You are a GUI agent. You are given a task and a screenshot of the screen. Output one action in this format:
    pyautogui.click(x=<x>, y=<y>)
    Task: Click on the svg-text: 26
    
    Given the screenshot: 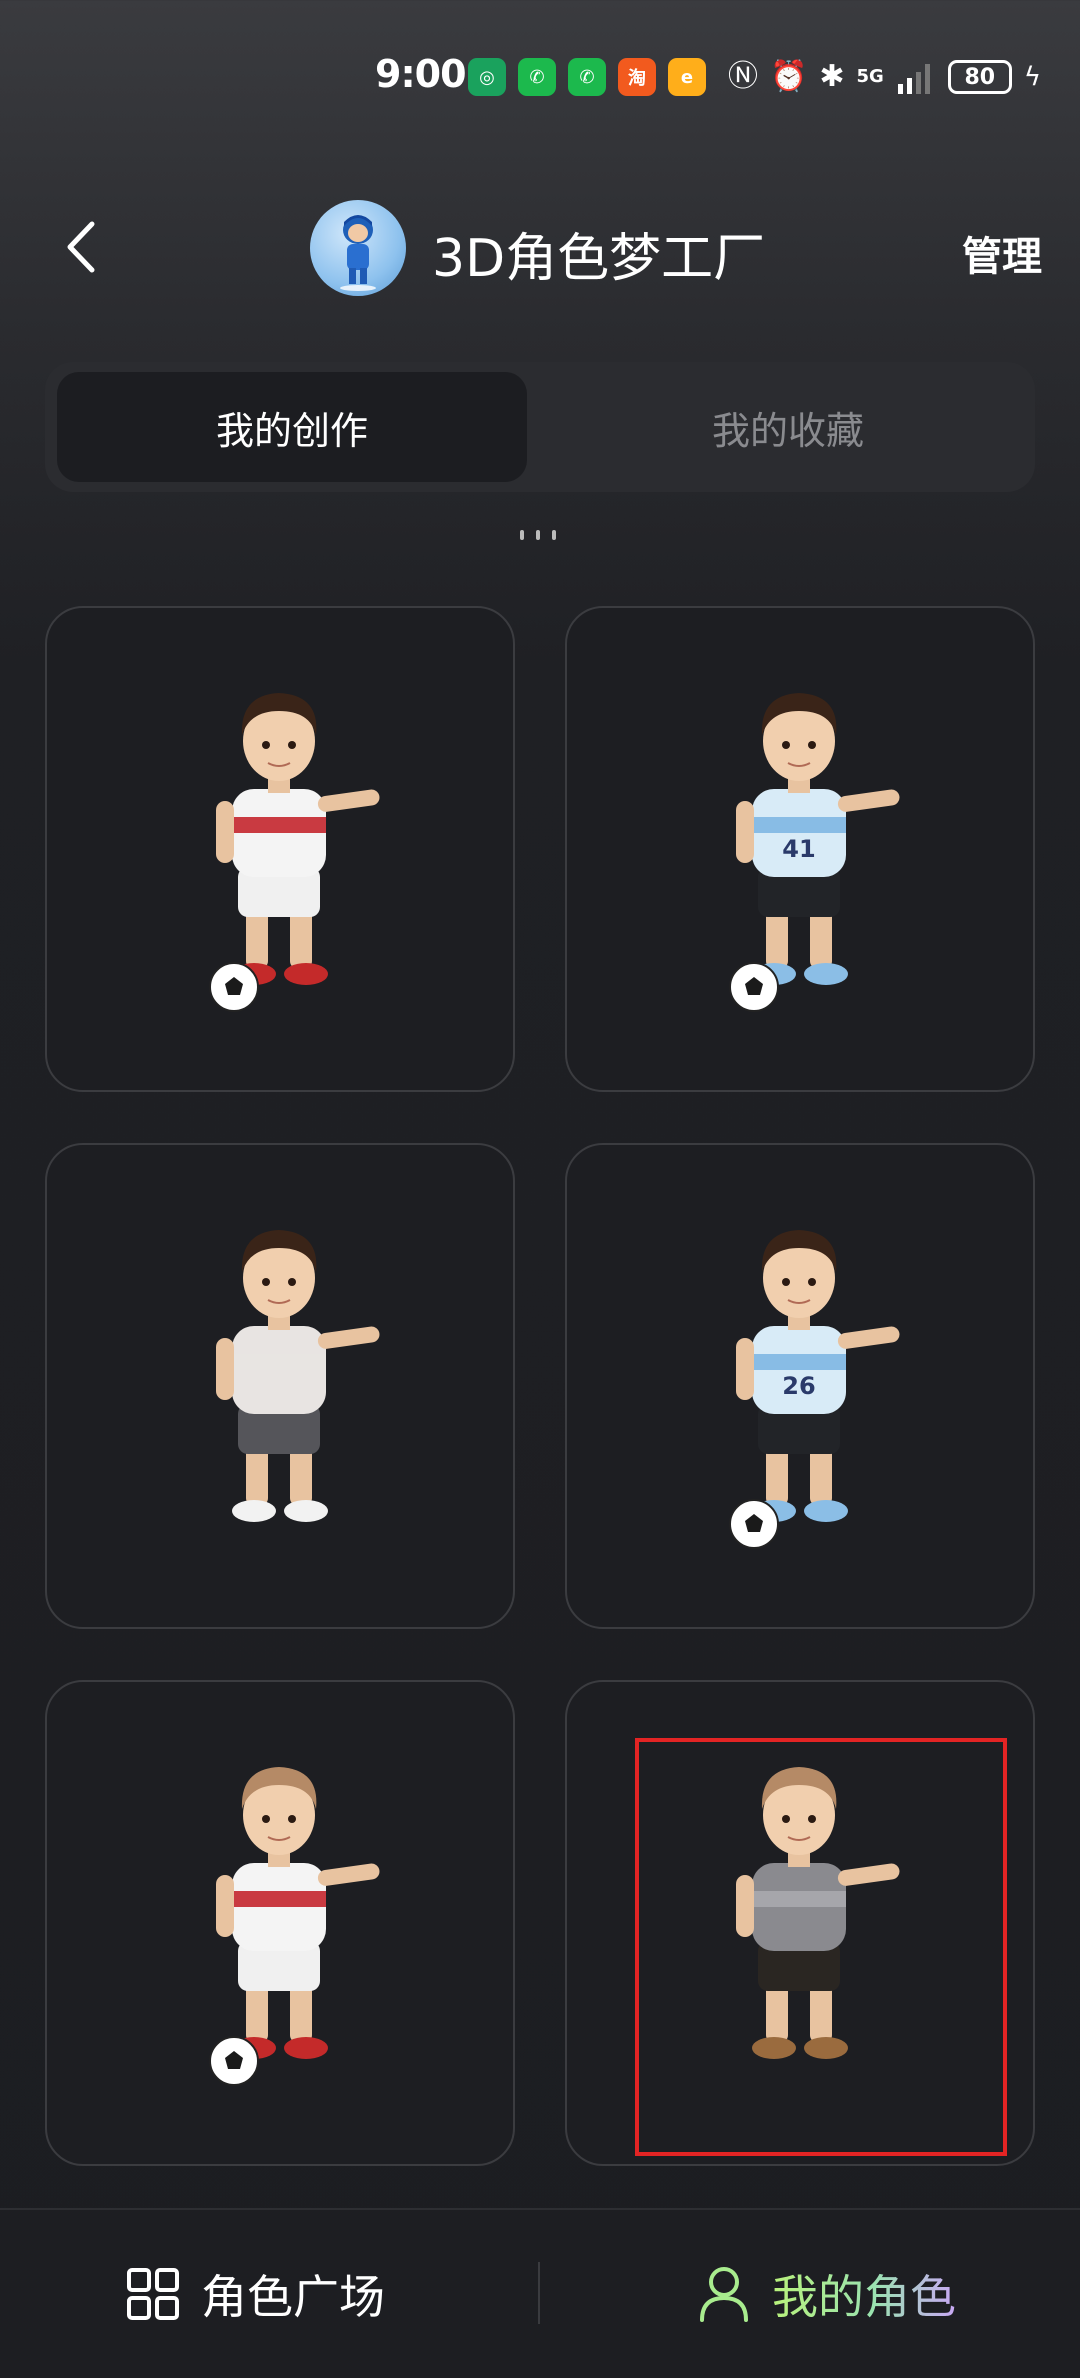 What is the action you would take?
    pyautogui.click(x=798, y=1386)
    